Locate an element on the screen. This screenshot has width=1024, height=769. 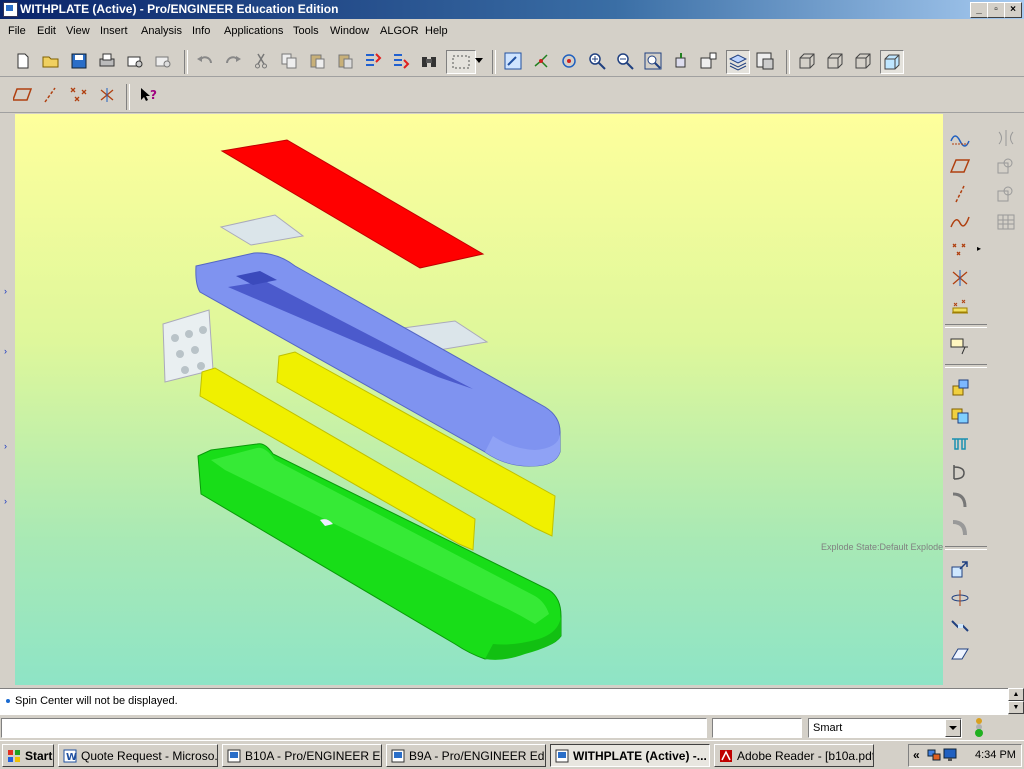
minimize-button: _ is located at coordinates (979, 10).